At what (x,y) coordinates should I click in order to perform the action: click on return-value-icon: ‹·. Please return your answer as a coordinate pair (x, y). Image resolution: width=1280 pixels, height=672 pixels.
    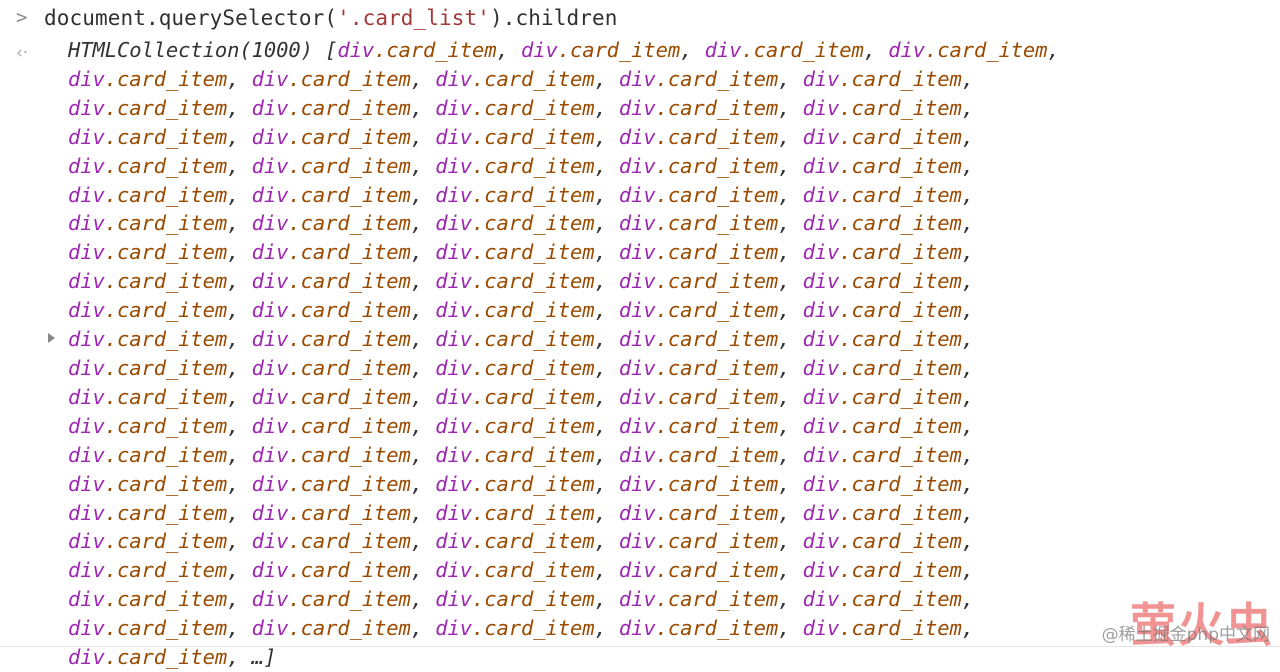
    Looking at the image, I should click on (22, 53).